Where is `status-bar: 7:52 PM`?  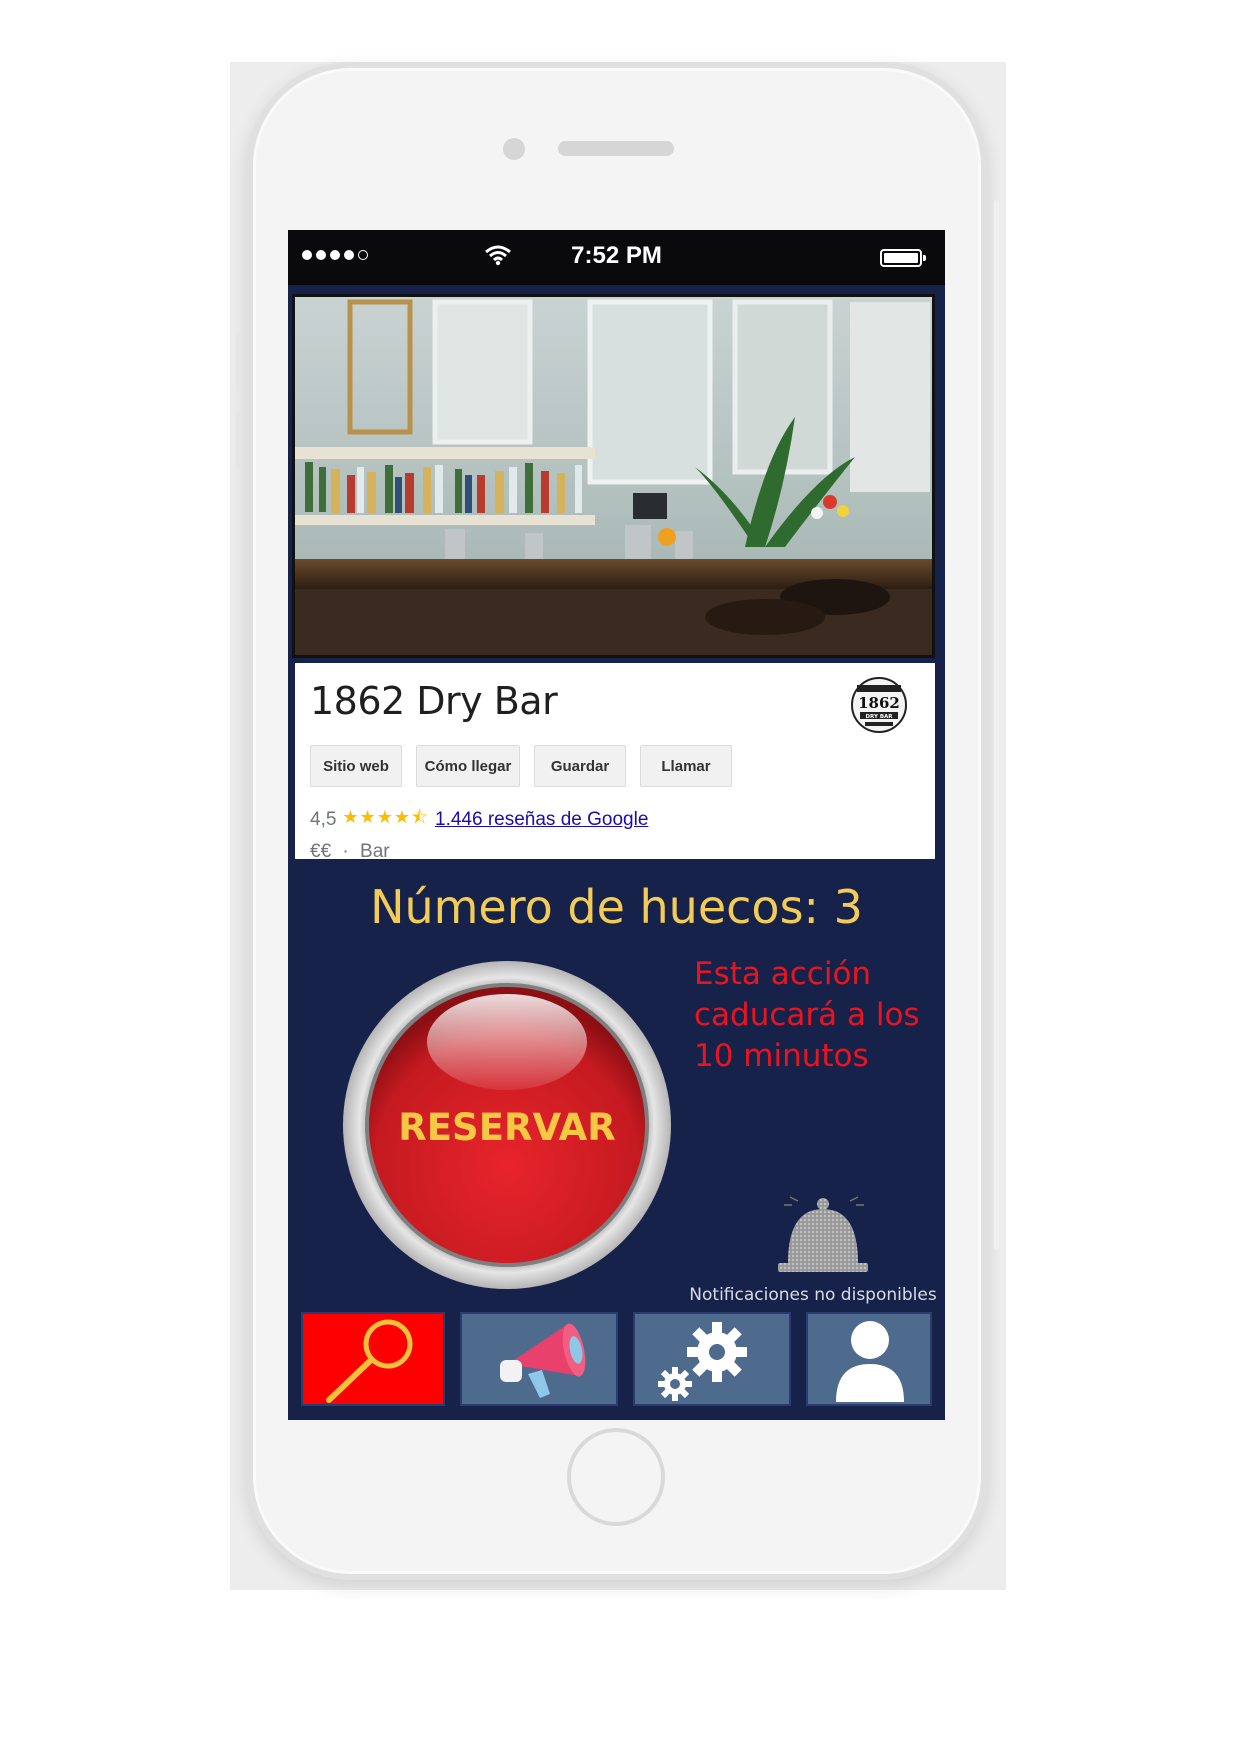
status-bar: 7:52 PM is located at coordinates (616, 257).